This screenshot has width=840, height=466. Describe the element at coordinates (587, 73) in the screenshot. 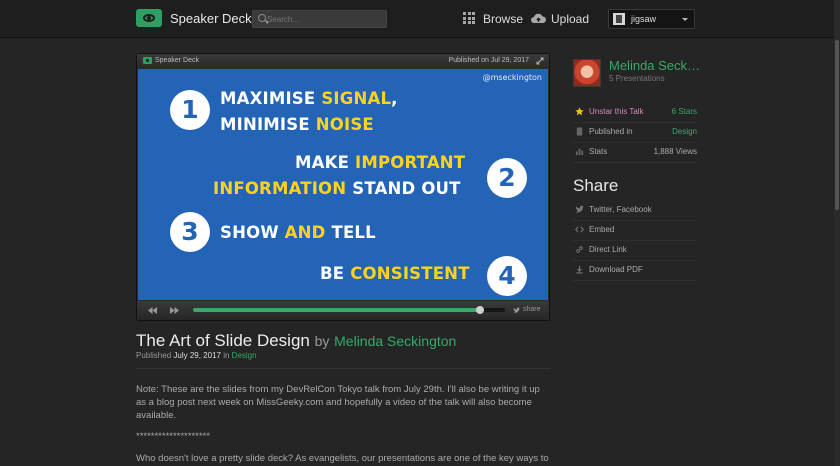

I see `author-avatar` at that location.